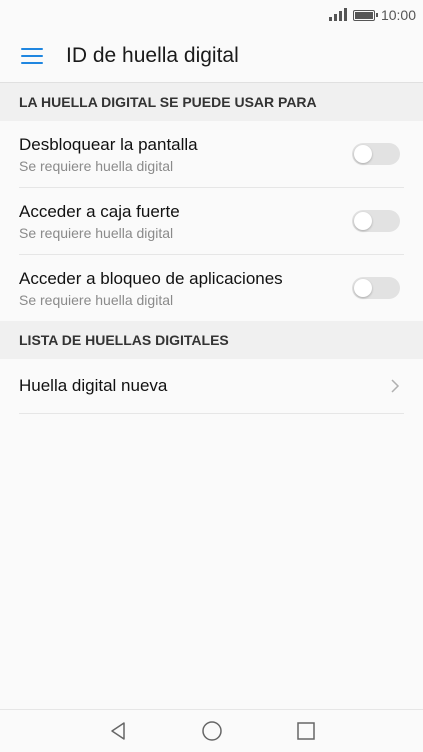  Describe the element at coordinates (395, 386) in the screenshot. I see `chevron-right-icon` at that location.